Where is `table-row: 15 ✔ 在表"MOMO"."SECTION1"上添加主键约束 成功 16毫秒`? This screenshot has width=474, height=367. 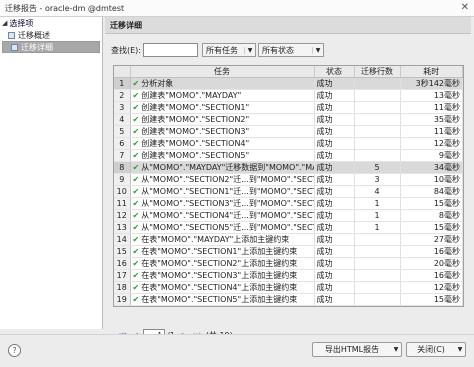 table-row: 15 ✔ 在表"MOMO"."SECTION1"上添加主键约束 成功 16毫秒 is located at coordinates (288, 251).